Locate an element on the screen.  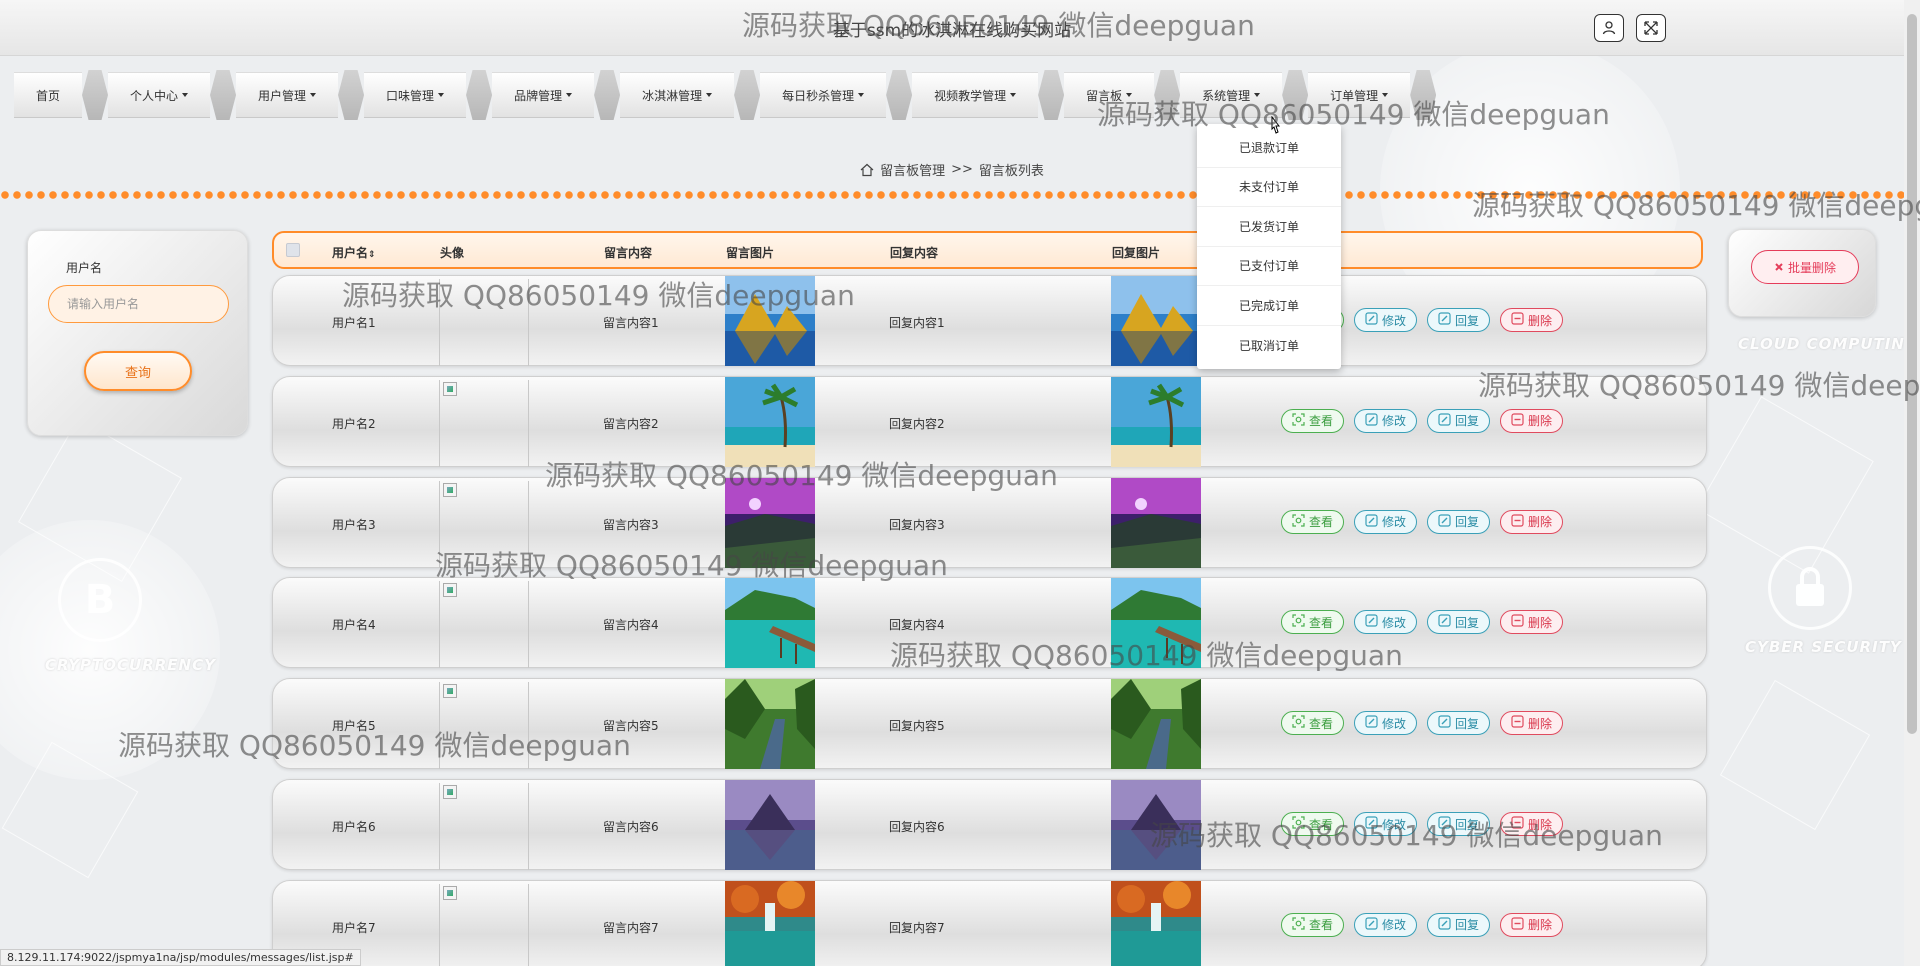
delete-icon is located at coordinates (1517, 421).